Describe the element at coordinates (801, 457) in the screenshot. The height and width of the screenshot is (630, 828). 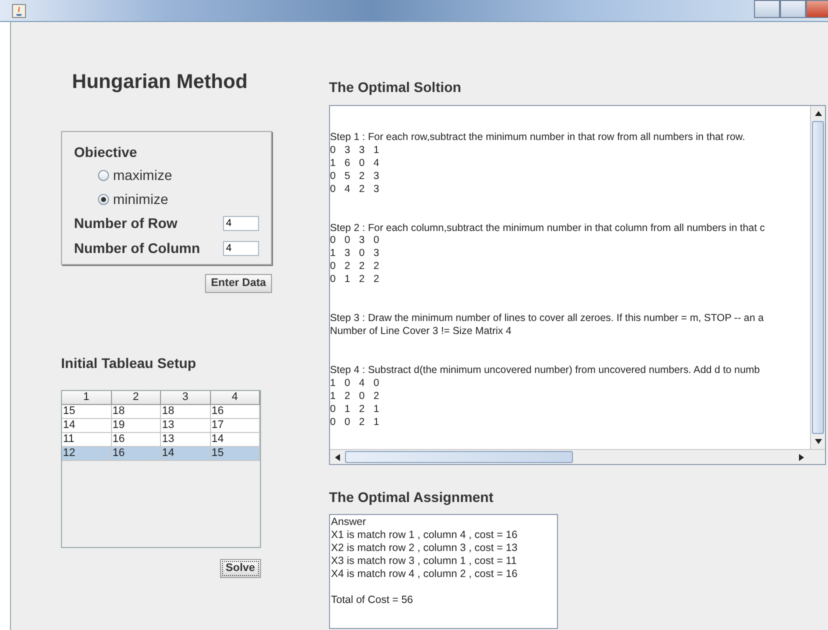
I see `scroll-right-icon` at that location.